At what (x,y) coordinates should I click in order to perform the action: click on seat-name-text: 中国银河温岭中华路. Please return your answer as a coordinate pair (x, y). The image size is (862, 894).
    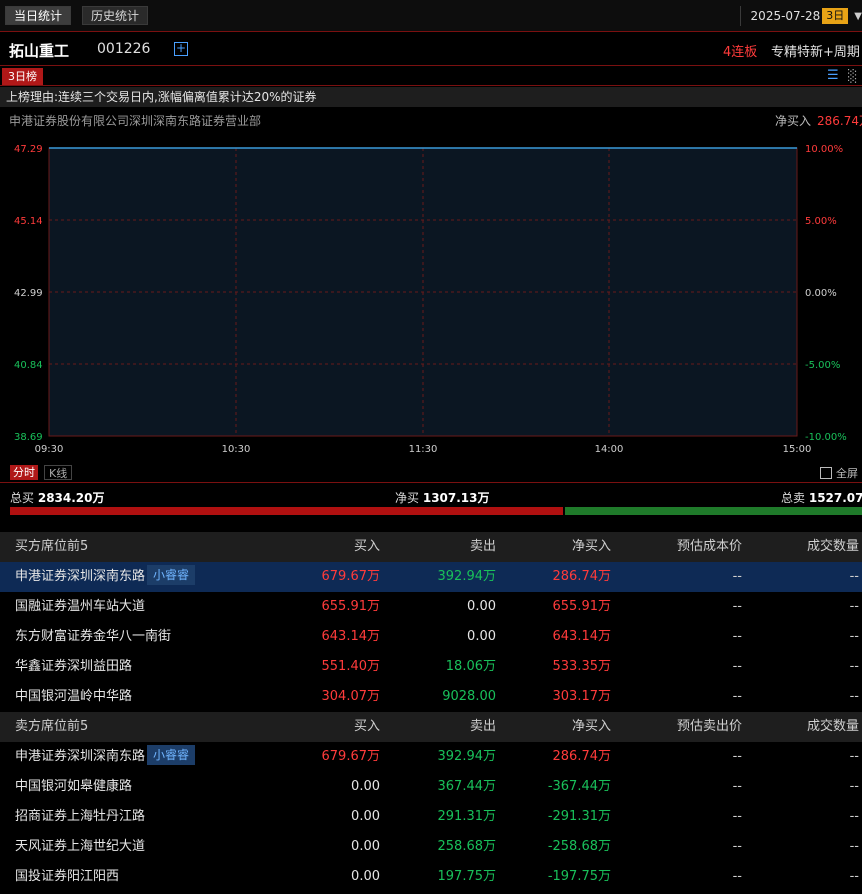
    Looking at the image, I should click on (73, 696).